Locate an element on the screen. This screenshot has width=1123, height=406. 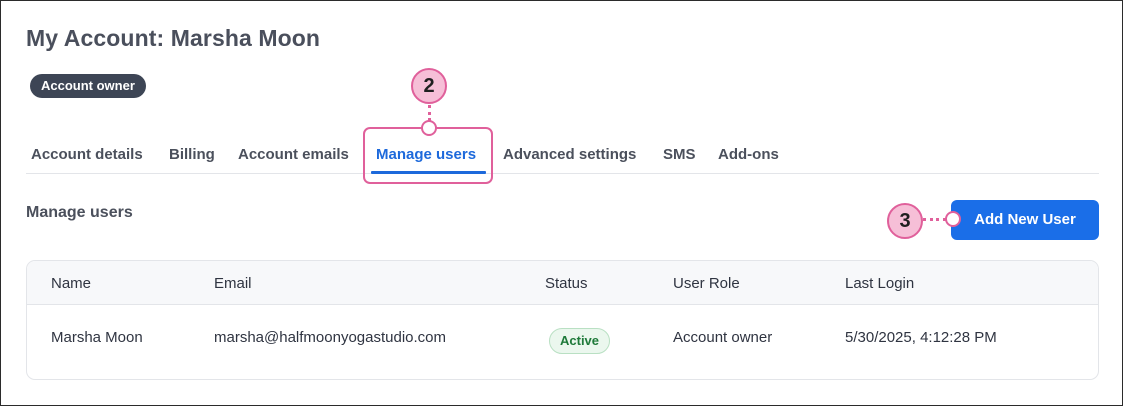
callout-2-connector is located at coordinates (429, 113).